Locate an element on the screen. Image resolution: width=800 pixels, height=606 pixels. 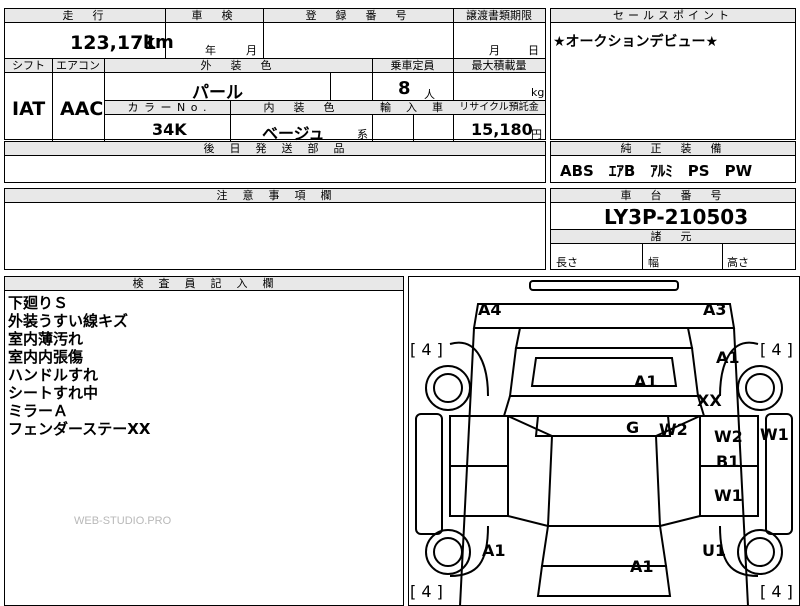
recycle-unit: 円 is located at coordinates (536, 134).